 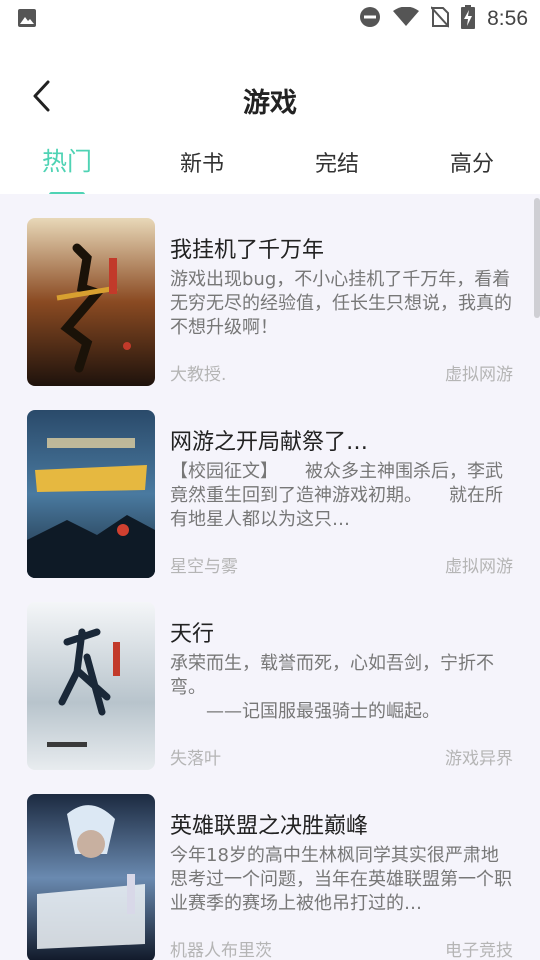 What do you see at coordinates (204, 567) in the screenshot?
I see `book-author: 星空与雾` at bounding box center [204, 567].